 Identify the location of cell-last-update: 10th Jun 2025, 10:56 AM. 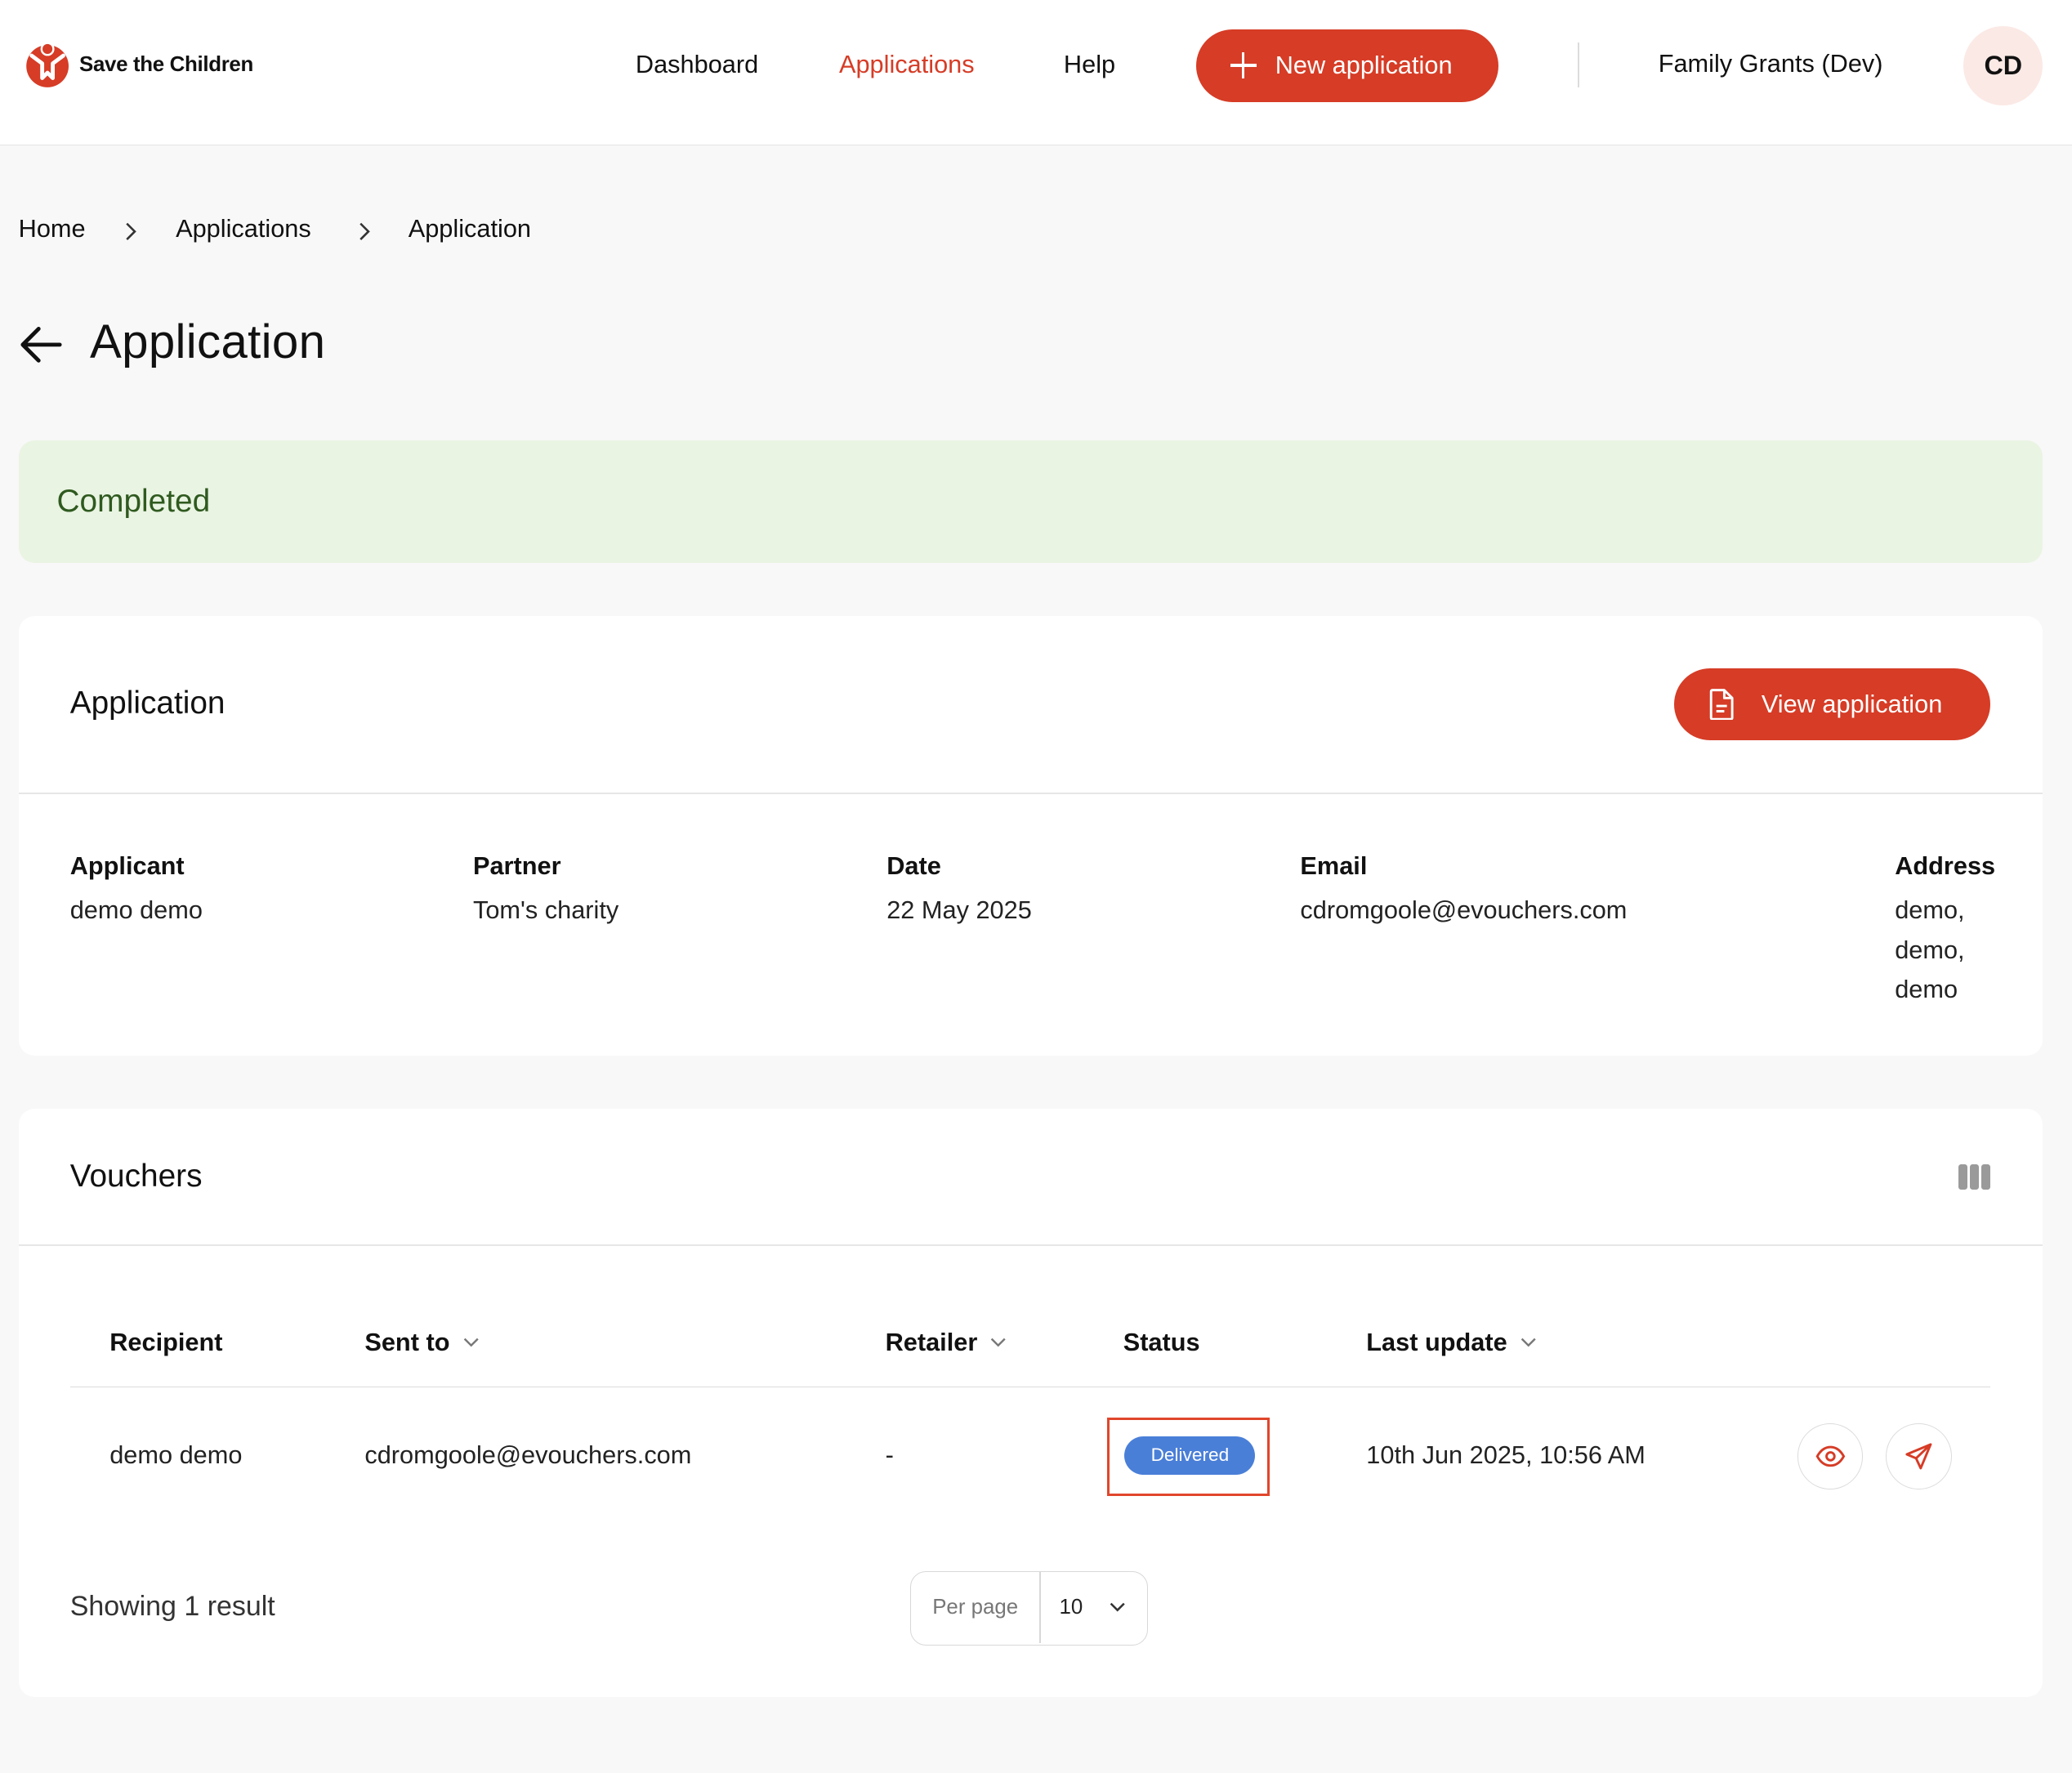
(1506, 1455).